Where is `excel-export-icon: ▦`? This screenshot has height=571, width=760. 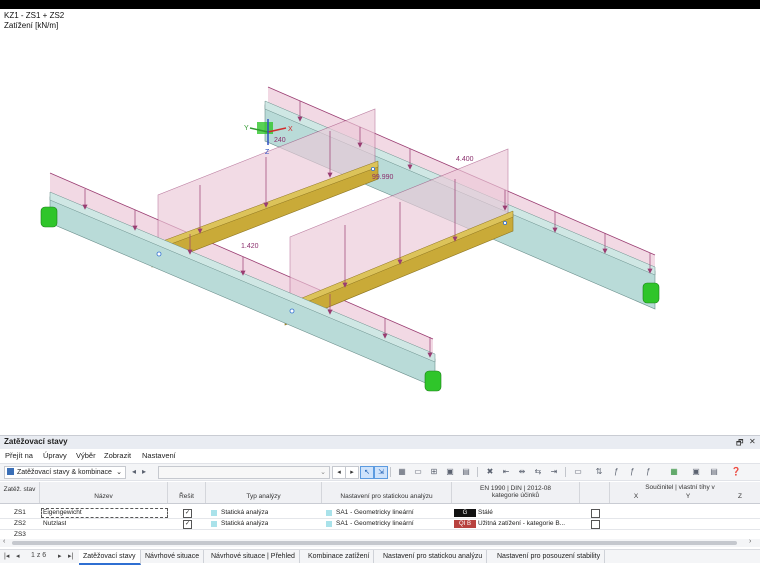 excel-export-icon: ▦ is located at coordinates (674, 472).